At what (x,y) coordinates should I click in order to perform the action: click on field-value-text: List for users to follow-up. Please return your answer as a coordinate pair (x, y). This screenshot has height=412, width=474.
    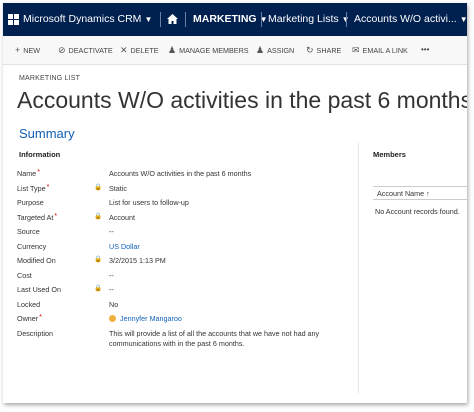
    Looking at the image, I should click on (149, 202).